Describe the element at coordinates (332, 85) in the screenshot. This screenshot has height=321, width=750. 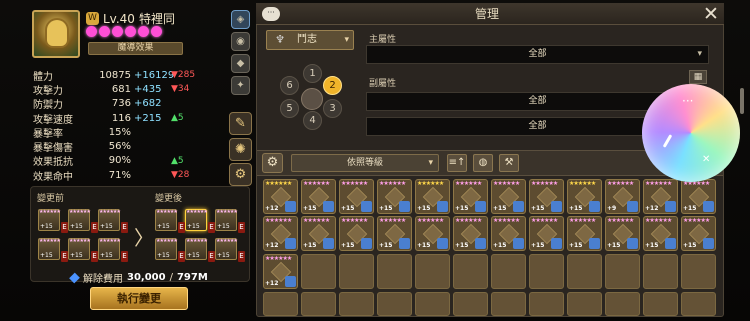
I see `slot-2: 2` at that location.